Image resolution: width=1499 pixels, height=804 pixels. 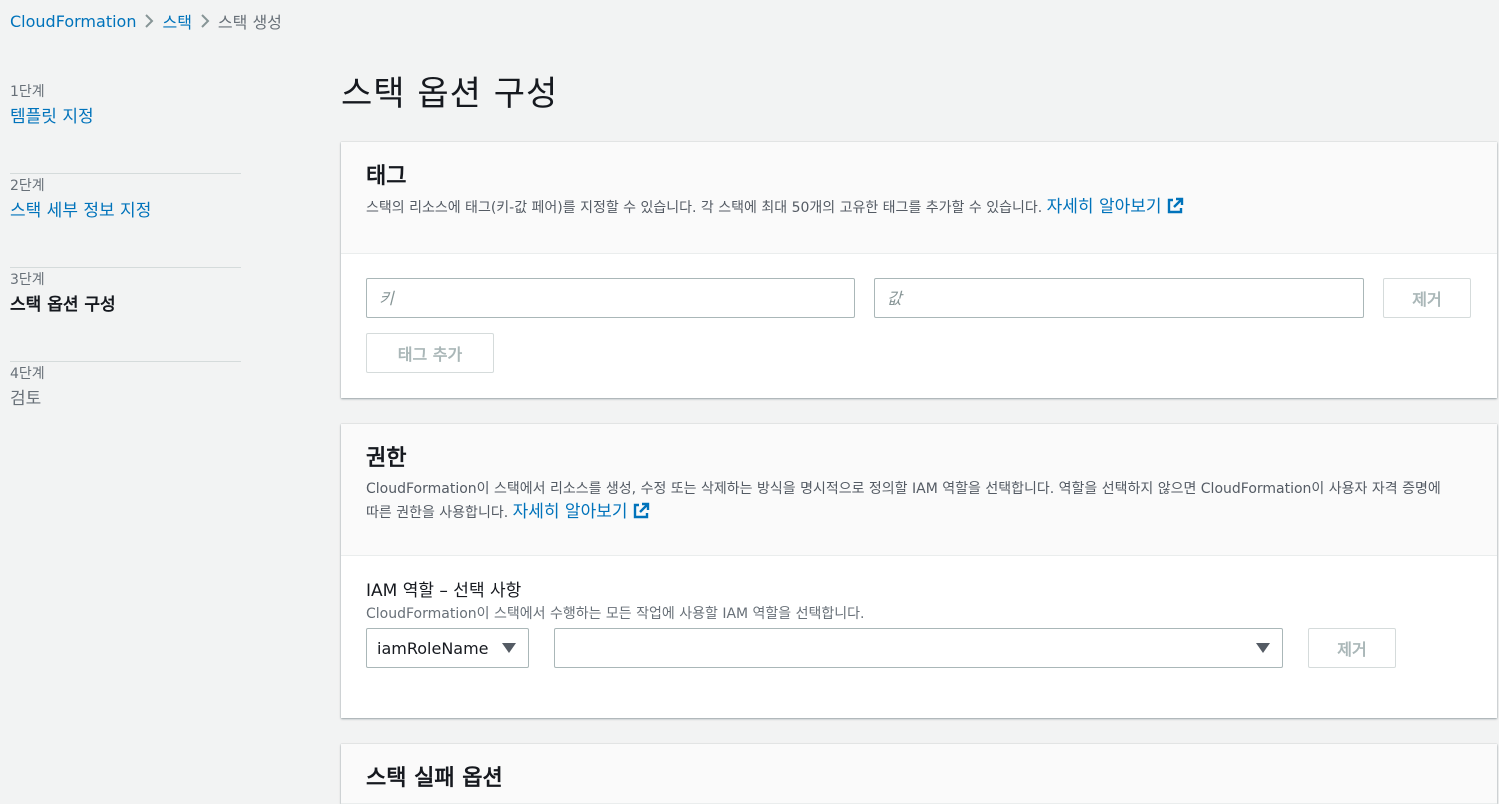 I want to click on iam-role-type-select: iamRoleName, so click(x=447, y=648).